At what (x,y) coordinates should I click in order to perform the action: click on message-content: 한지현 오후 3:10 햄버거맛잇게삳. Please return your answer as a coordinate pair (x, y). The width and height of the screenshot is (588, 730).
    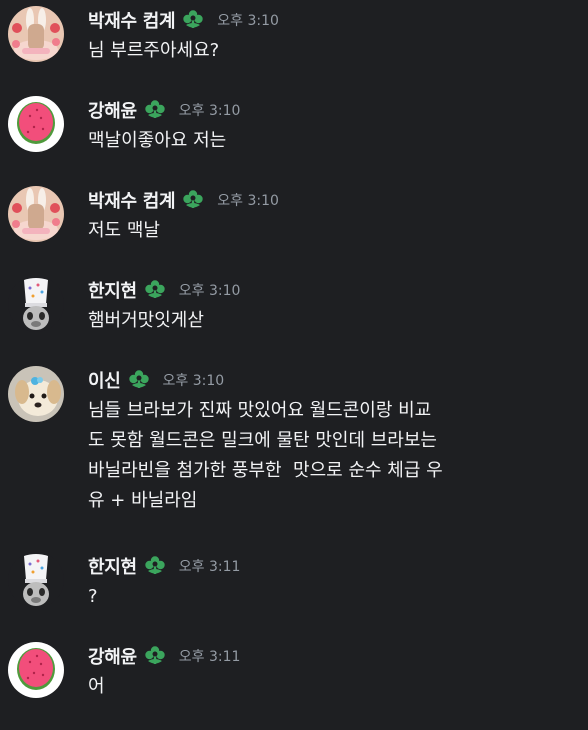
    Looking at the image, I should click on (333, 306).